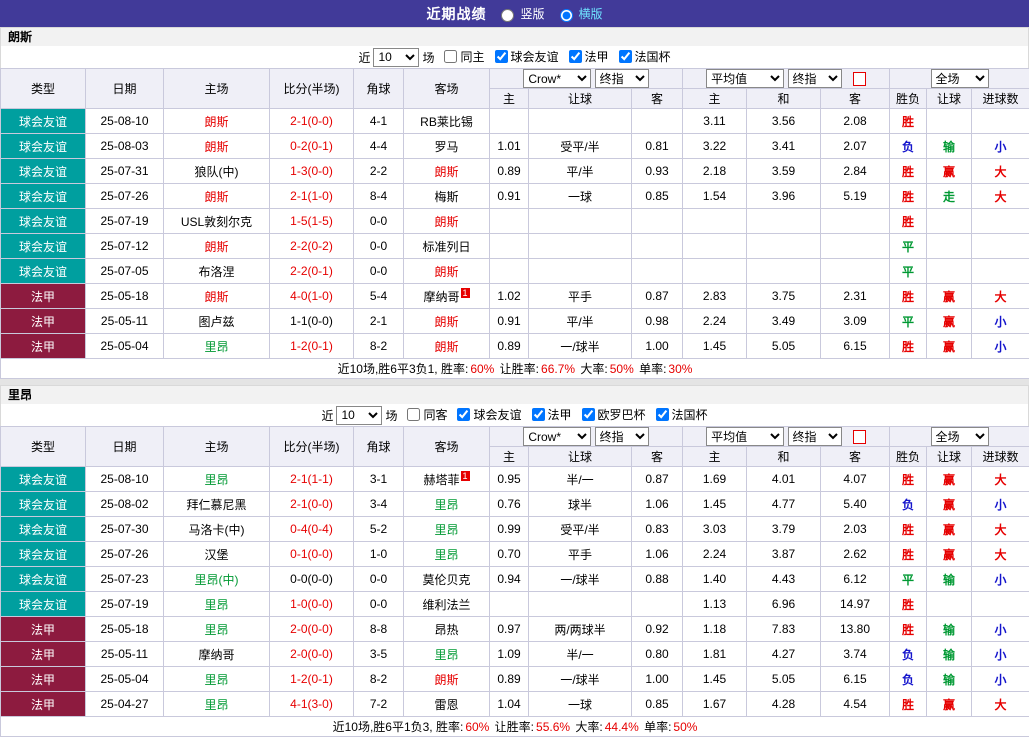 The image size is (1029, 737). I want to click on layout-option-vertical: 竖版, so click(520, 13).